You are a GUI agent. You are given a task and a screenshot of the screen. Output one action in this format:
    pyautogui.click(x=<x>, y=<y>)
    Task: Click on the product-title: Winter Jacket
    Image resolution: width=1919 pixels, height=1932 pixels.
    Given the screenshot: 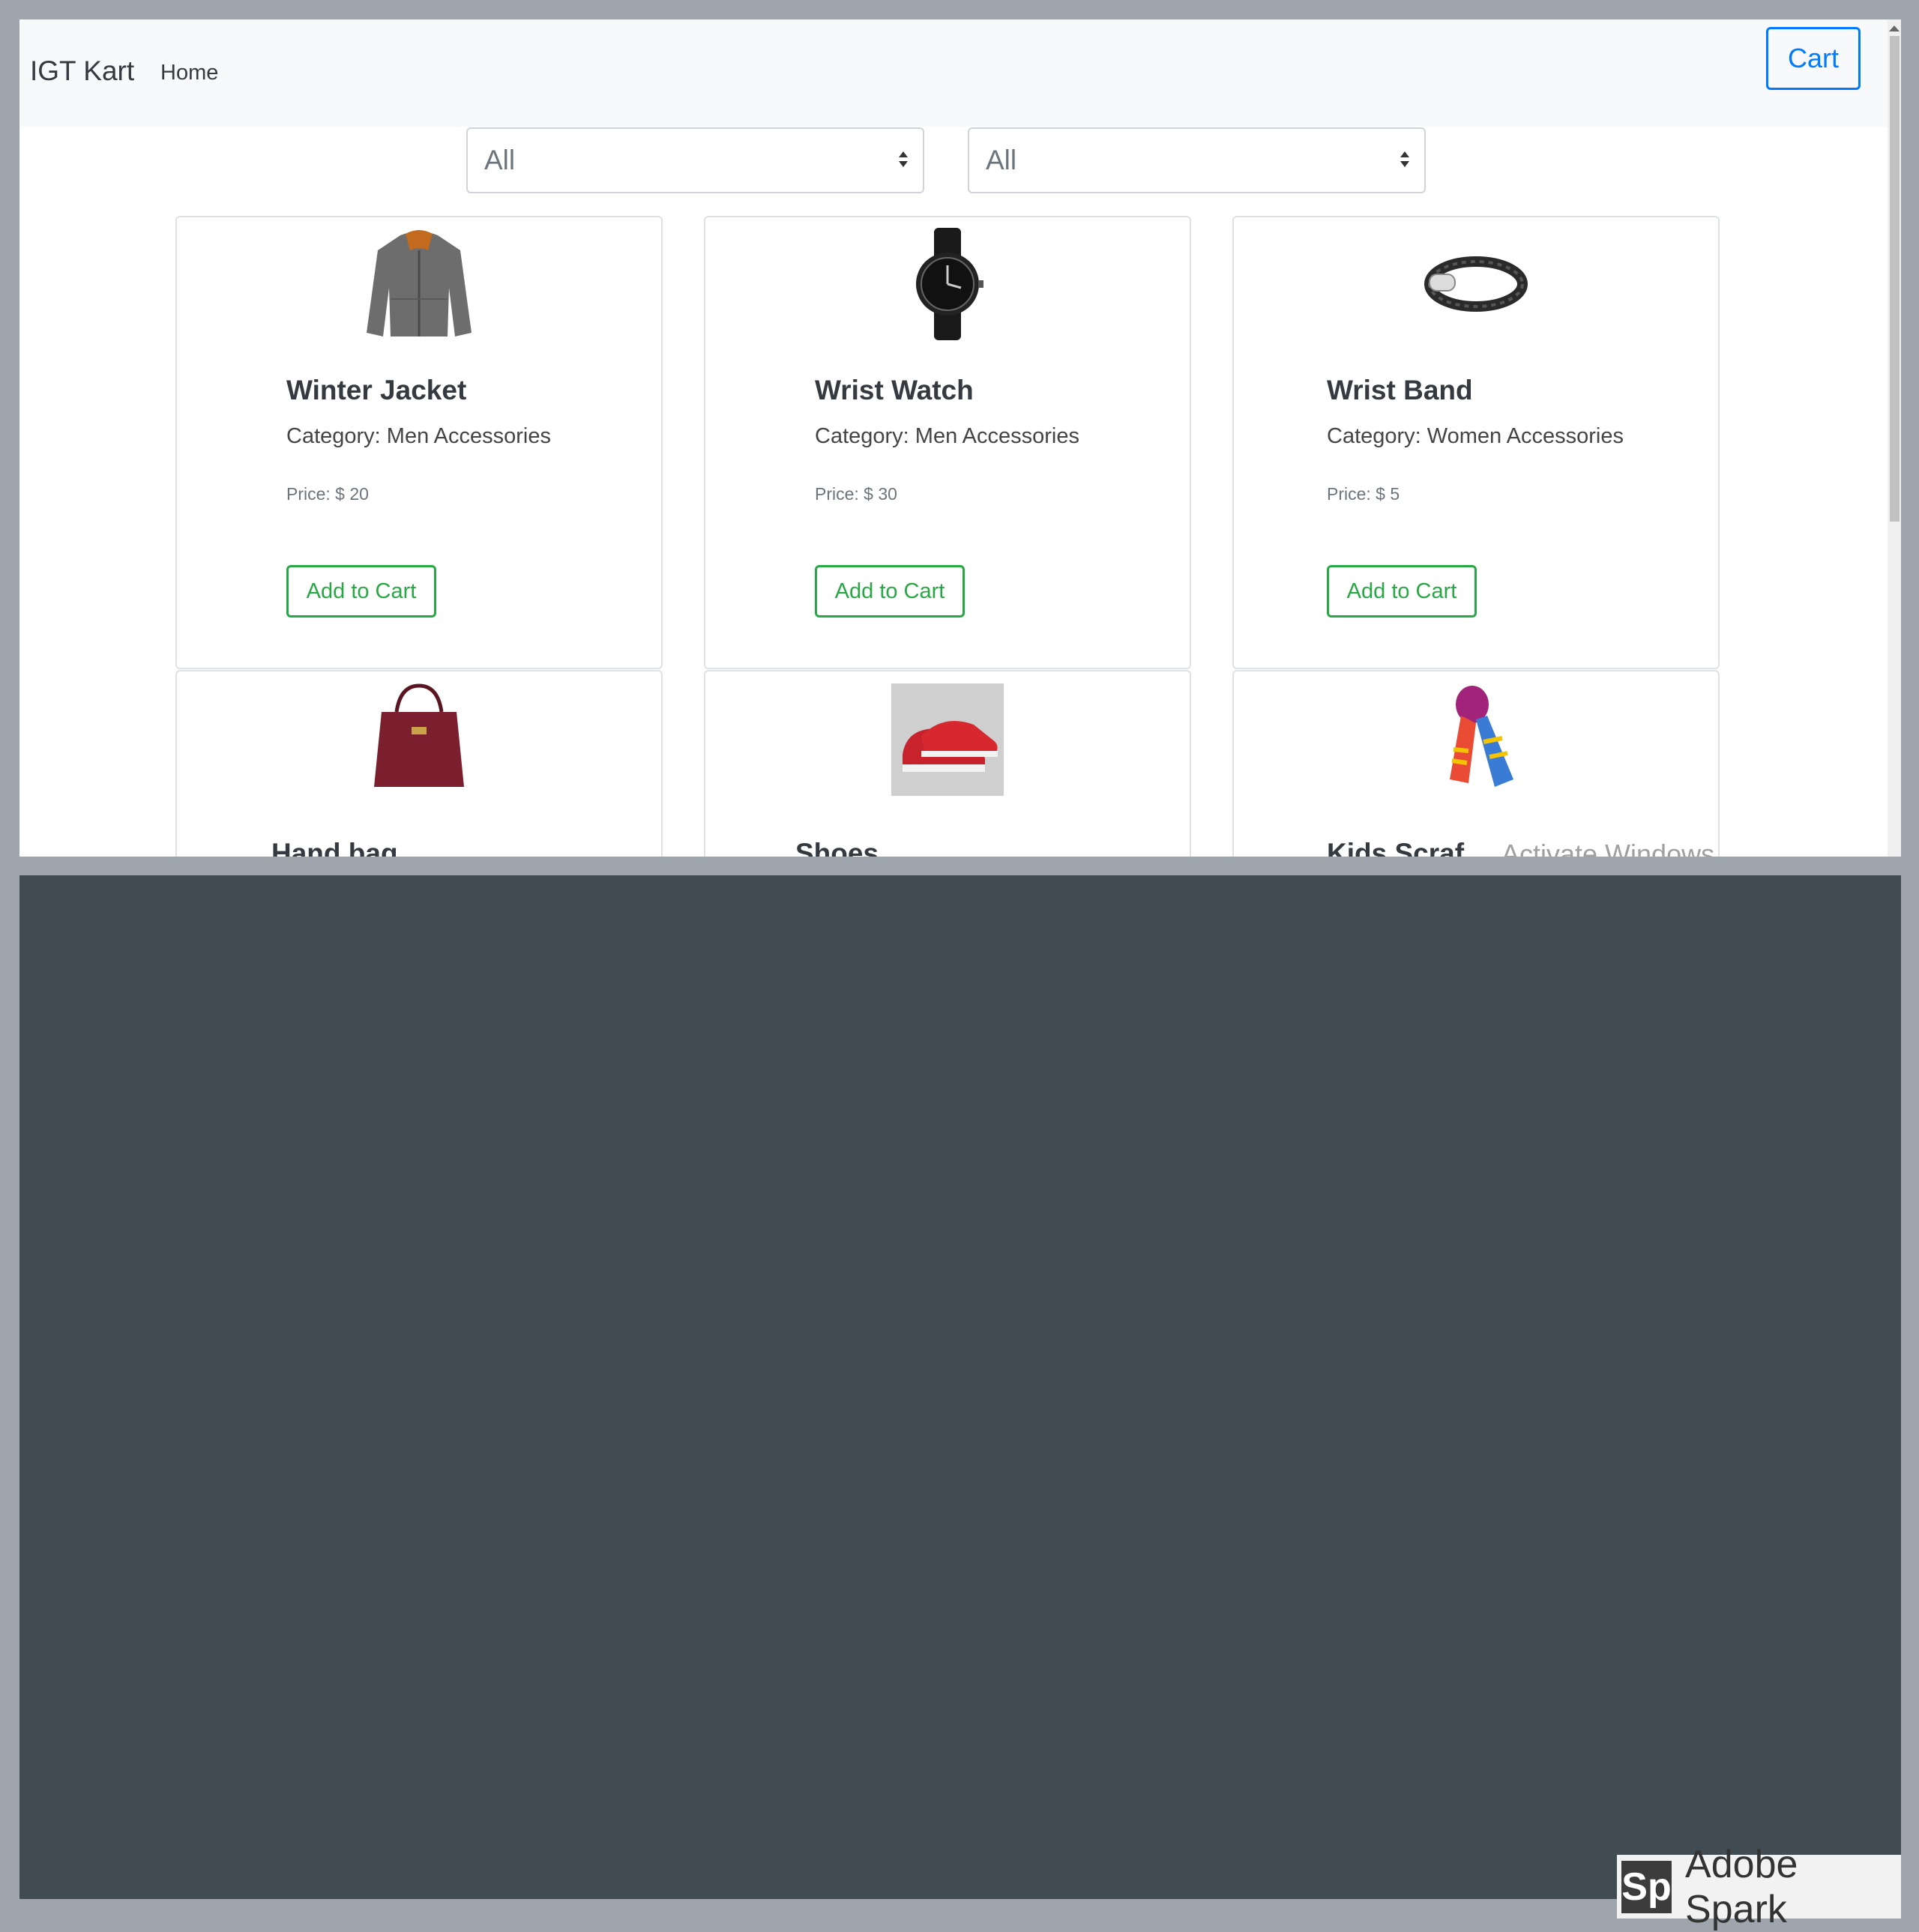 What is the action you would take?
    pyautogui.click(x=376, y=390)
    